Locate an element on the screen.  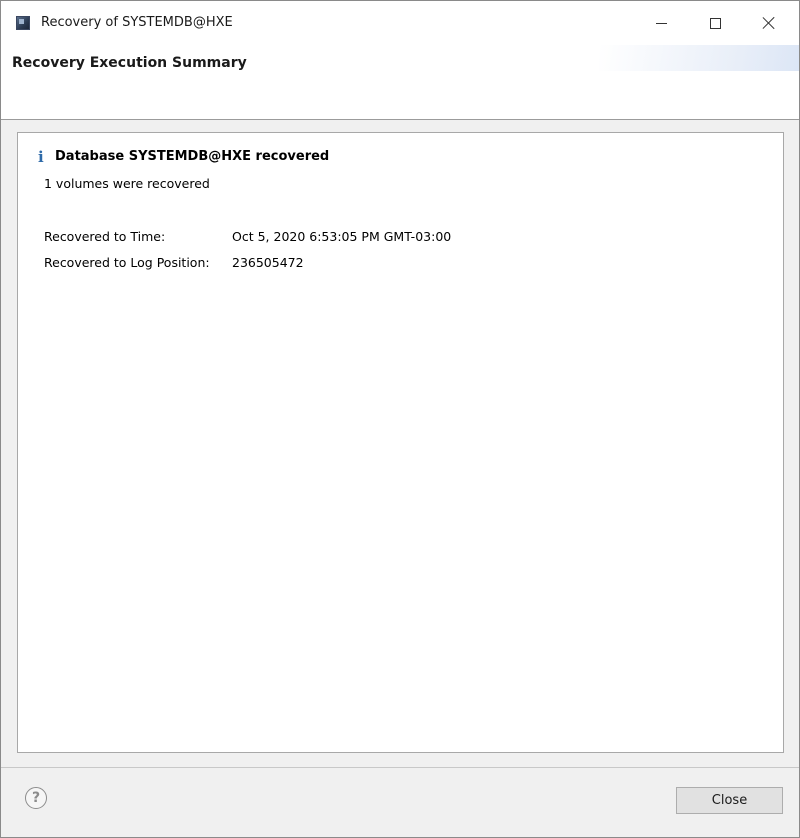
footer-divider is located at coordinates (400, 767).